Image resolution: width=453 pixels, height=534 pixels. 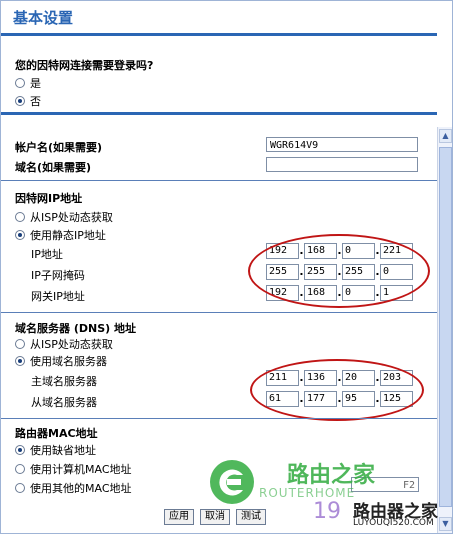 What do you see at coordinates (445, 327) in the screenshot?
I see `scrollbar-thumb` at bounding box center [445, 327].